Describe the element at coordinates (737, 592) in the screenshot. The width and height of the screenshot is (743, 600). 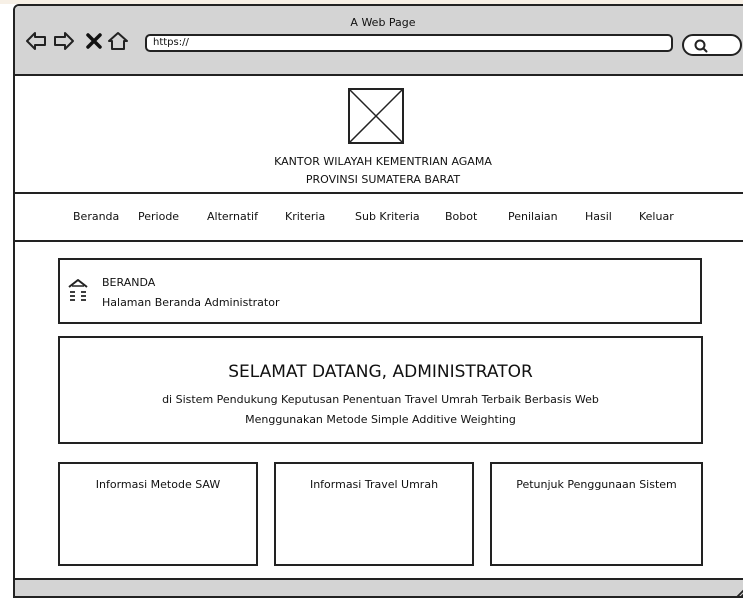
I see `resize-grip-icon` at that location.